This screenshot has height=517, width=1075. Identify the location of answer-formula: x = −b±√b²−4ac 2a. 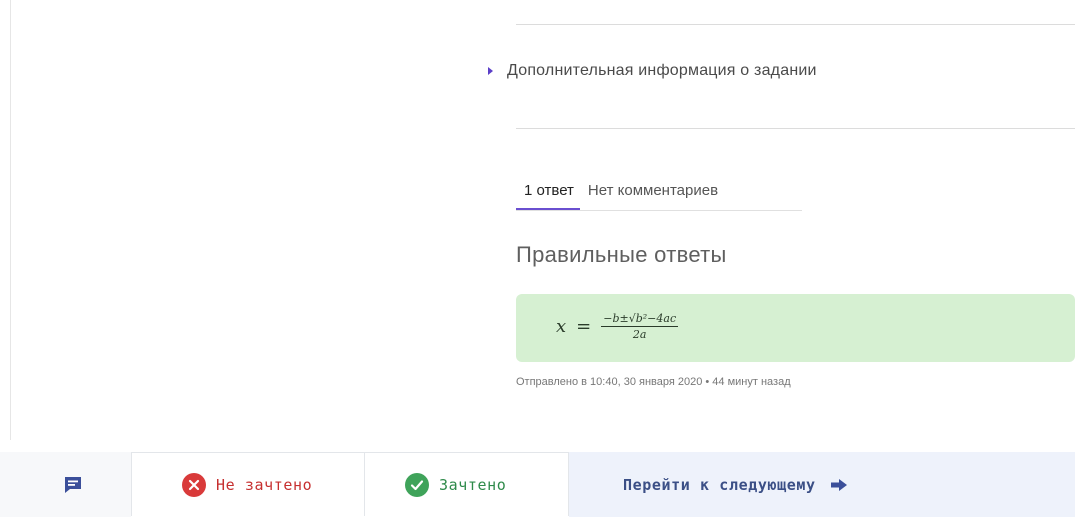
(617, 326).